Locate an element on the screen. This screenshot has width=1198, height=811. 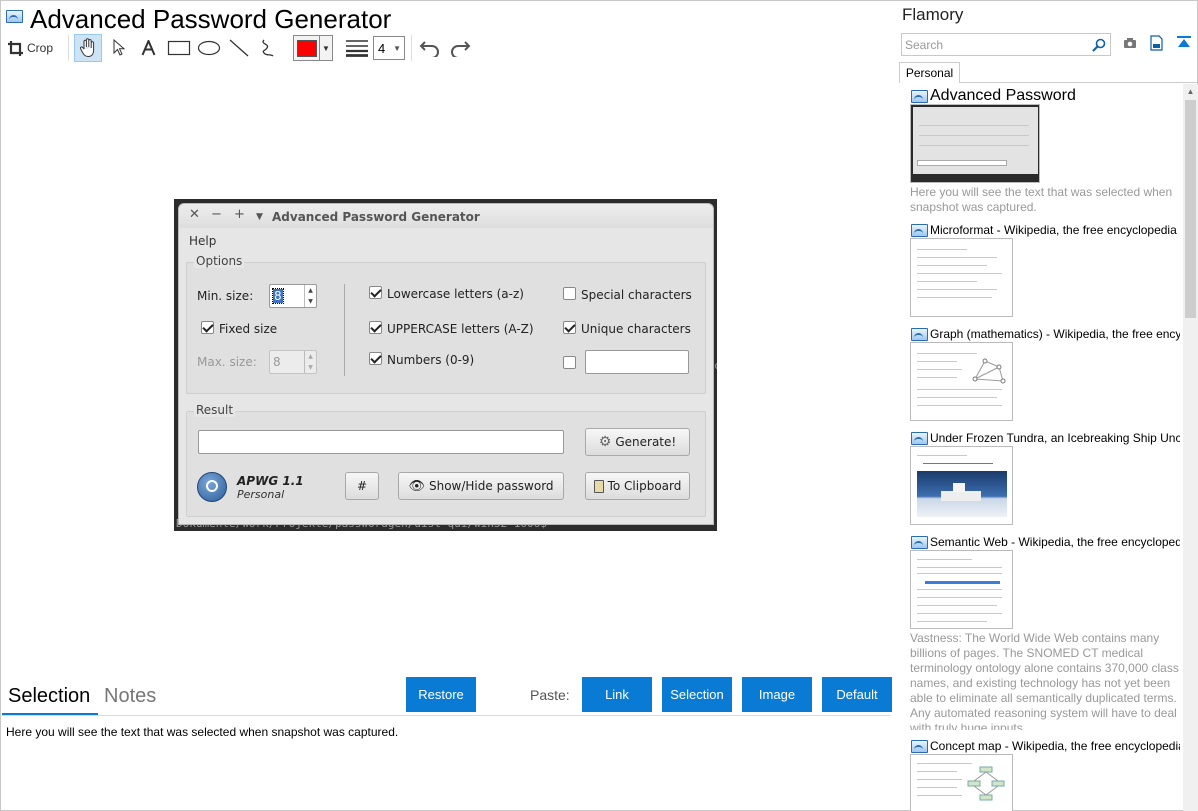
terminal-fragment: c is located at coordinates (715, 365).